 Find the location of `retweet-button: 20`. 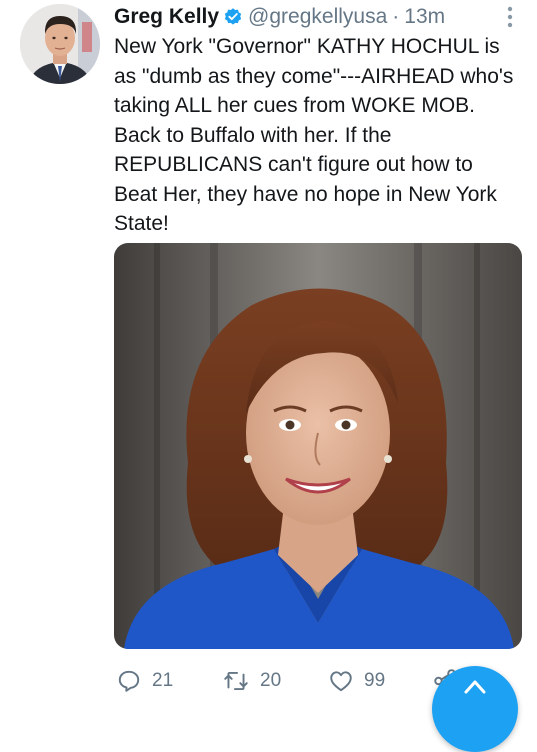

retweet-button: 20 is located at coordinates (251, 681).